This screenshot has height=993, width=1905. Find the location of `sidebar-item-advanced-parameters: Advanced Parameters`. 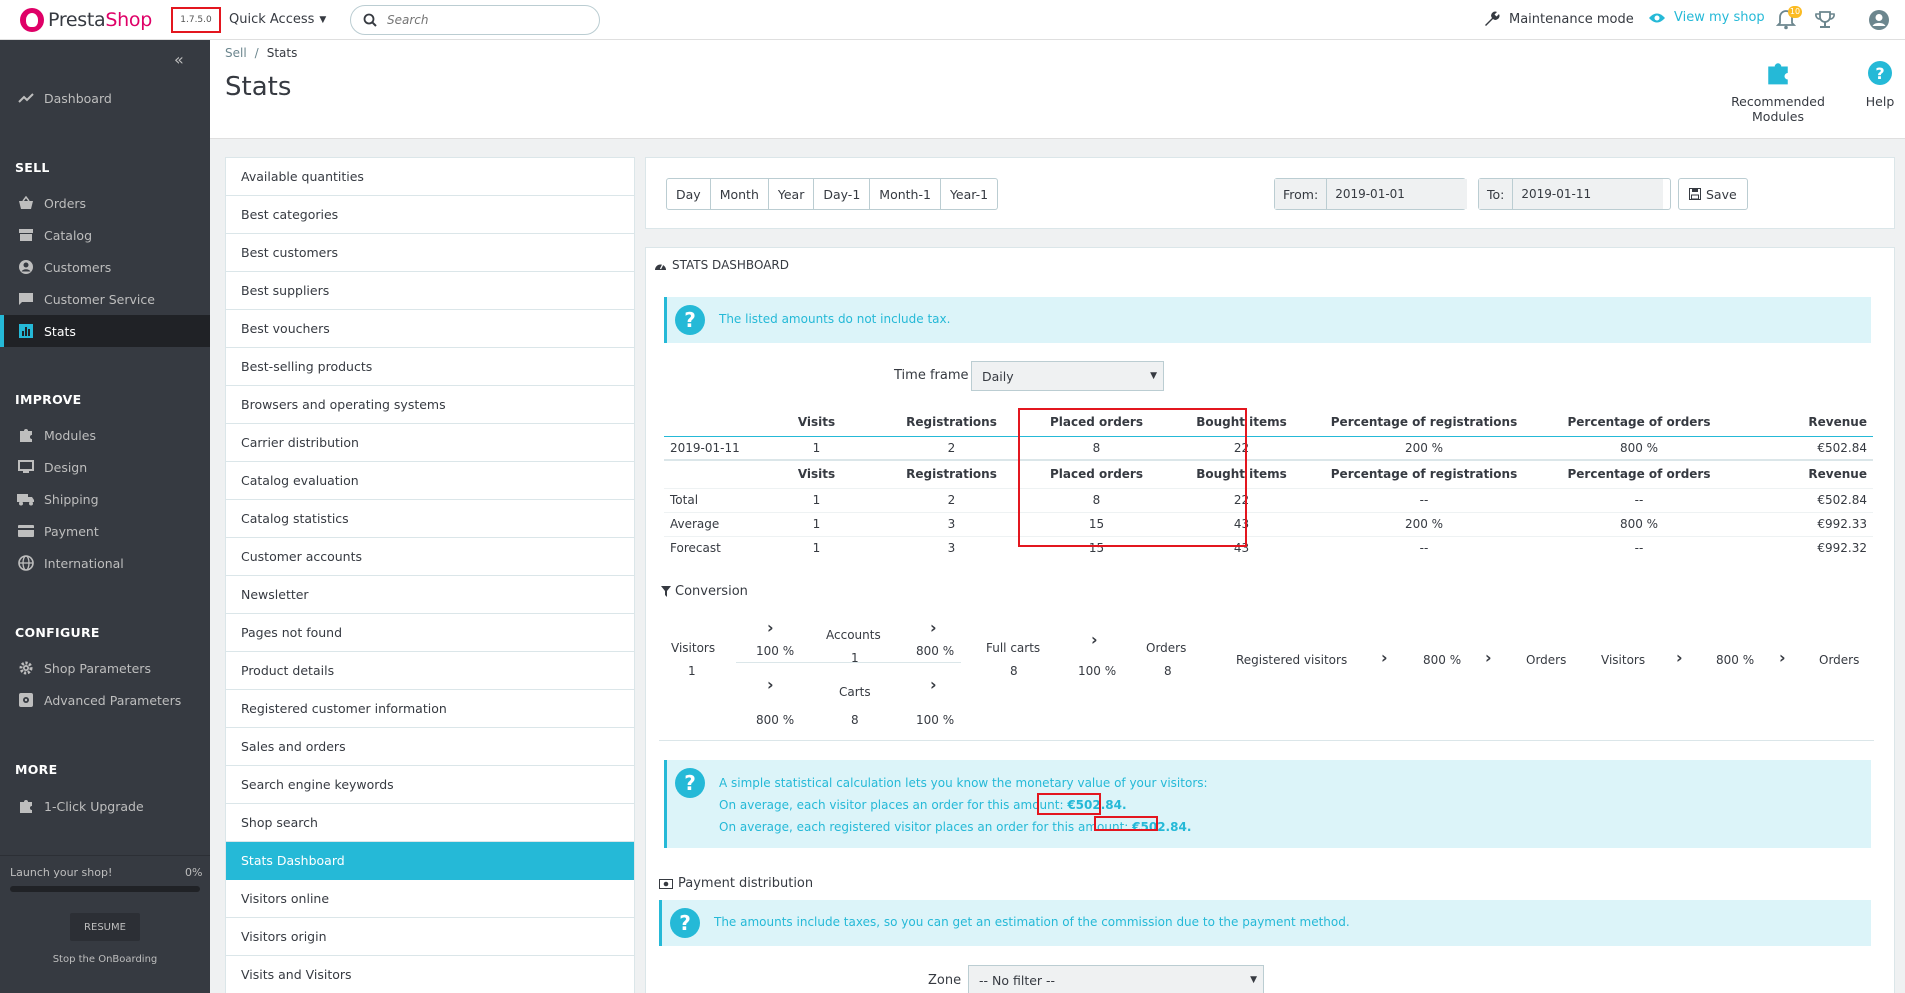

sidebar-item-advanced-parameters: Advanced Parameters is located at coordinates (105, 700).